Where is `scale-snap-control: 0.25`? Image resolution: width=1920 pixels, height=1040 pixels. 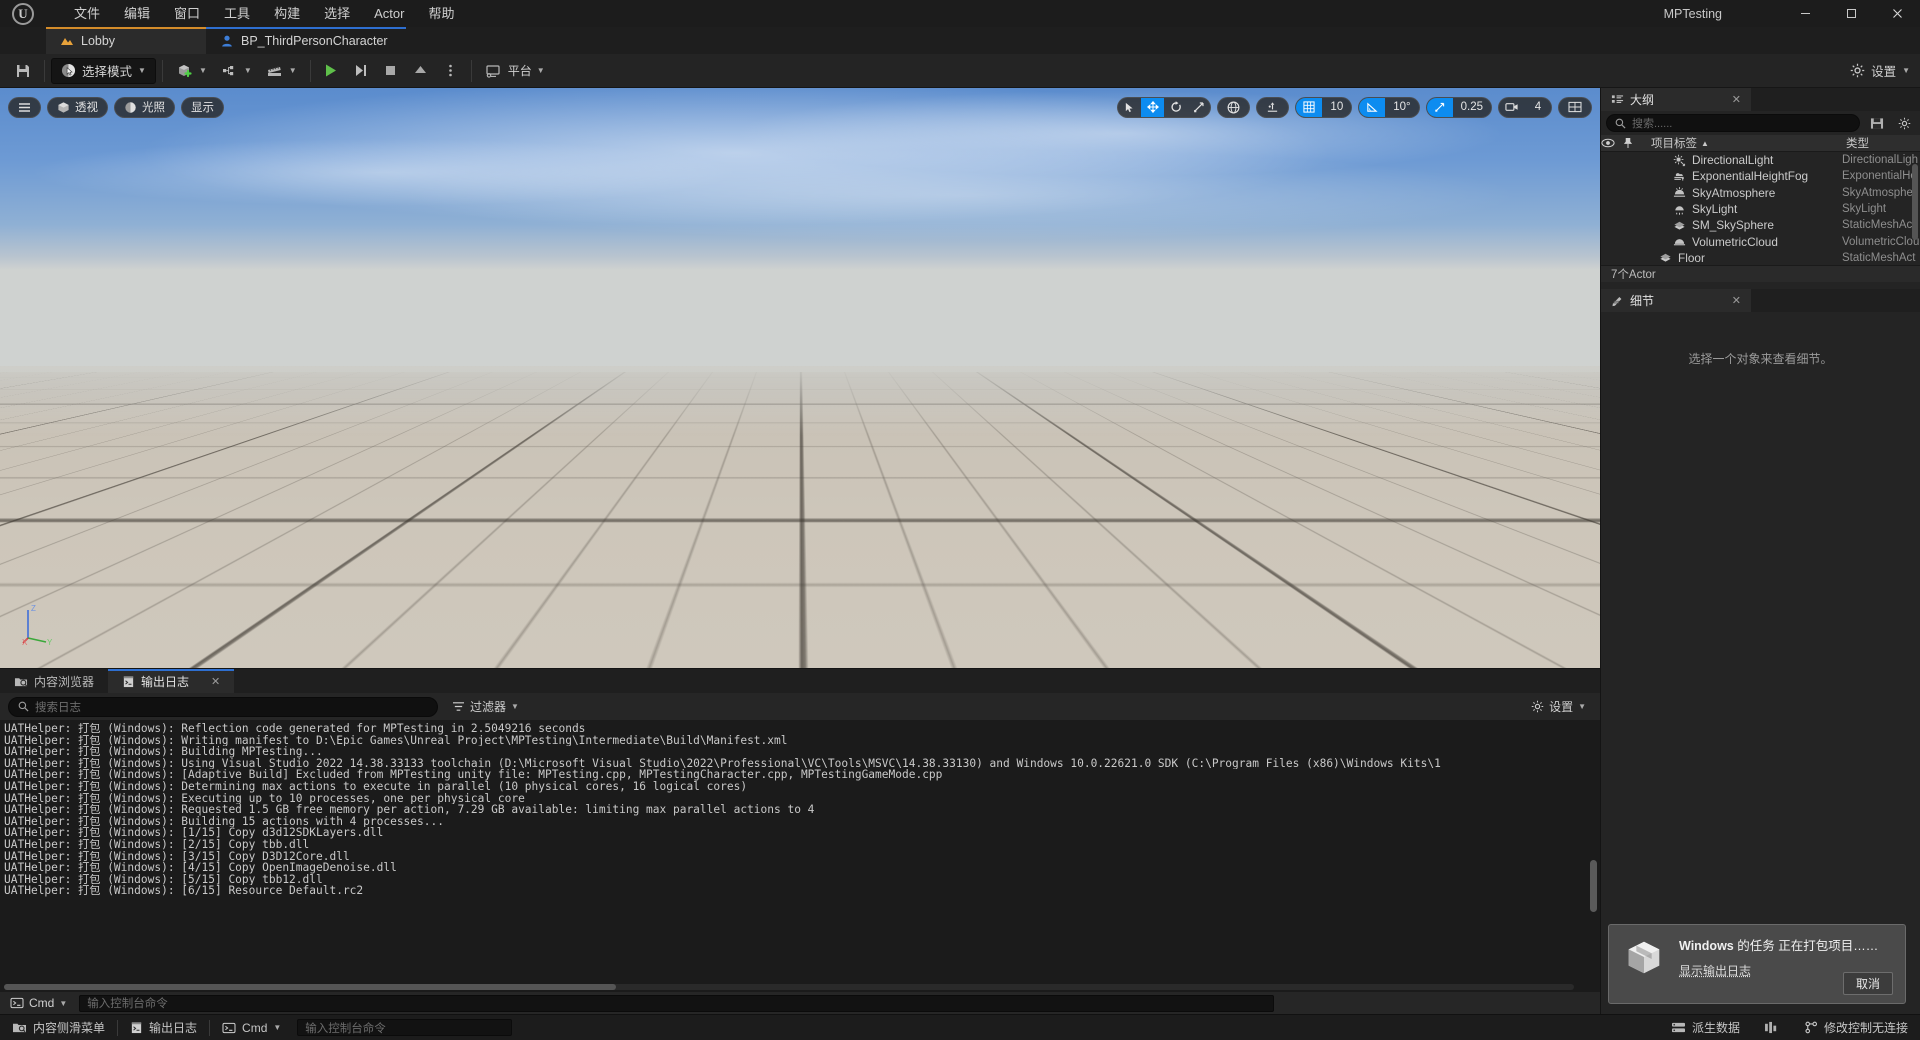
scale-snap-control: 0.25 is located at coordinates (1458, 107).